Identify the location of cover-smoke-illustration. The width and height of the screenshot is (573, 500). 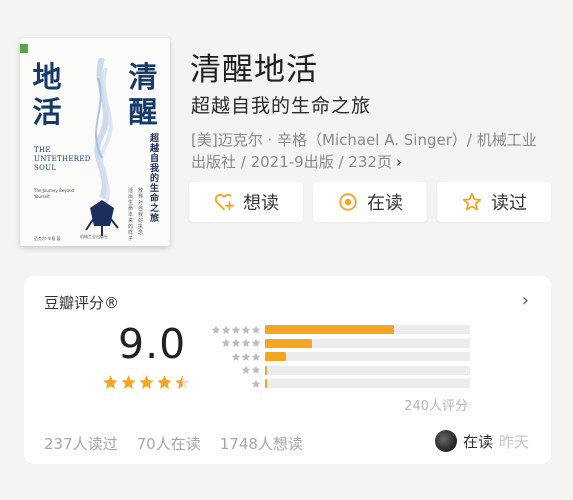
(102, 147).